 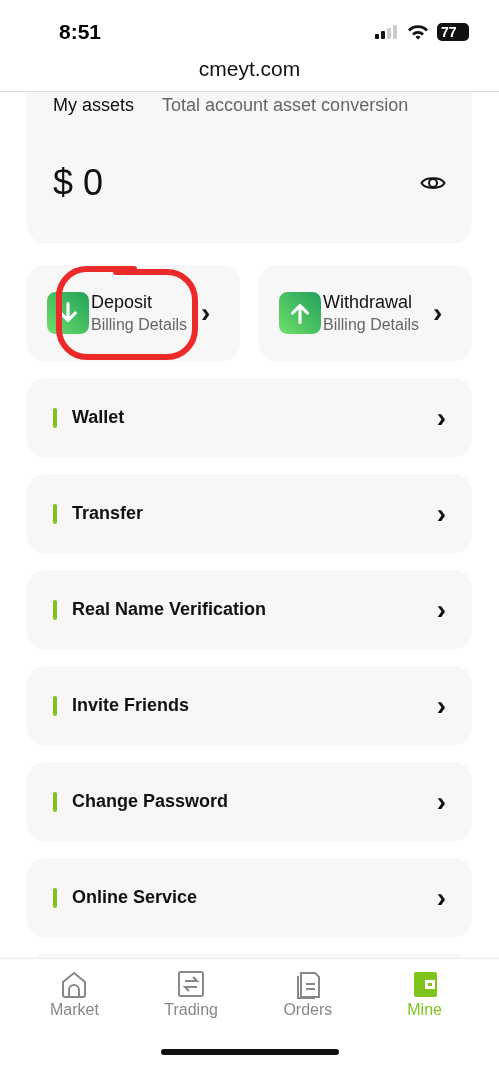 I want to click on nav-tab: Orders, so click(x=308, y=994).